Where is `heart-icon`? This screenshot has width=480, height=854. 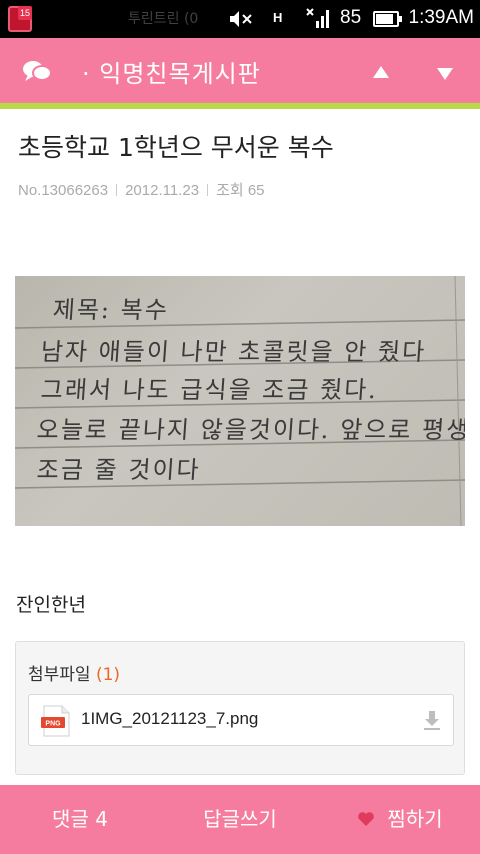 heart-icon is located at coordinates (366, 819).